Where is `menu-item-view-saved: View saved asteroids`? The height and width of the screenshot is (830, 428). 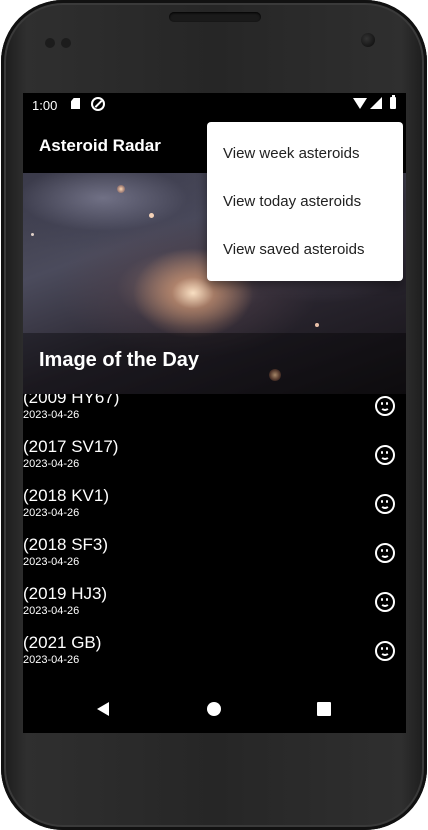
menu-item-view-saved: View saved asteroids is located at coordinates (305, 250).